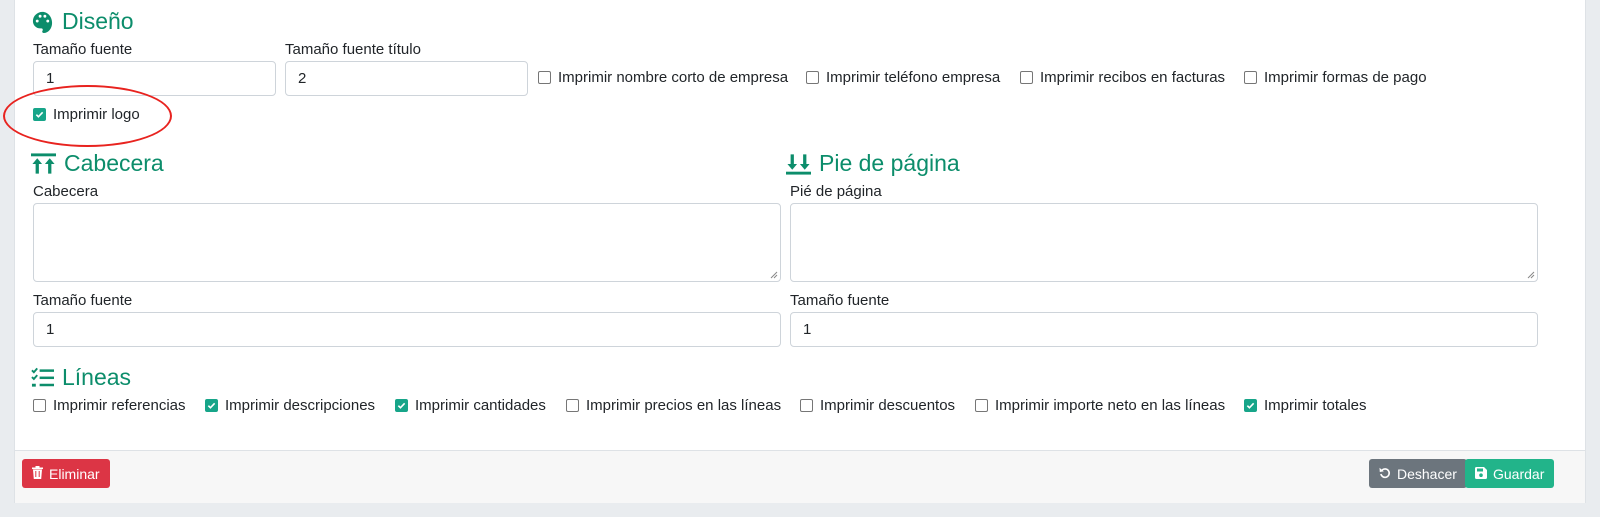  Describe the element at coordinates (42, 378) in the screenshot. I see `list-check-icon` at that location.